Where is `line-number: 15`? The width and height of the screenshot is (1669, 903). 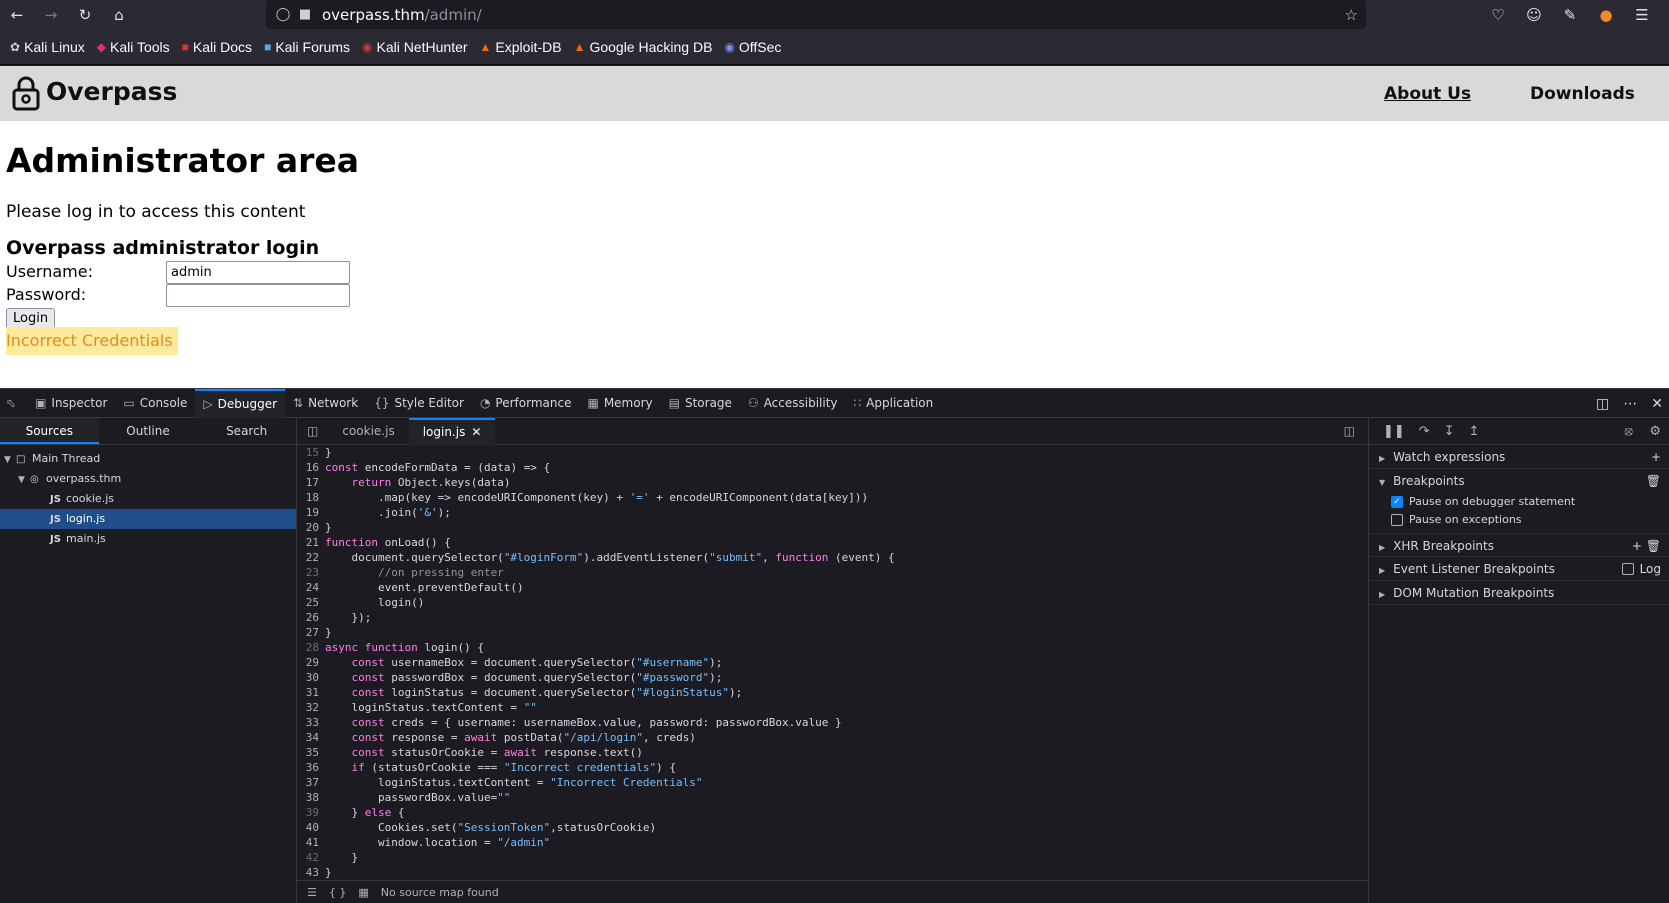 line-number: 15 is located at coordinates (311, 452).